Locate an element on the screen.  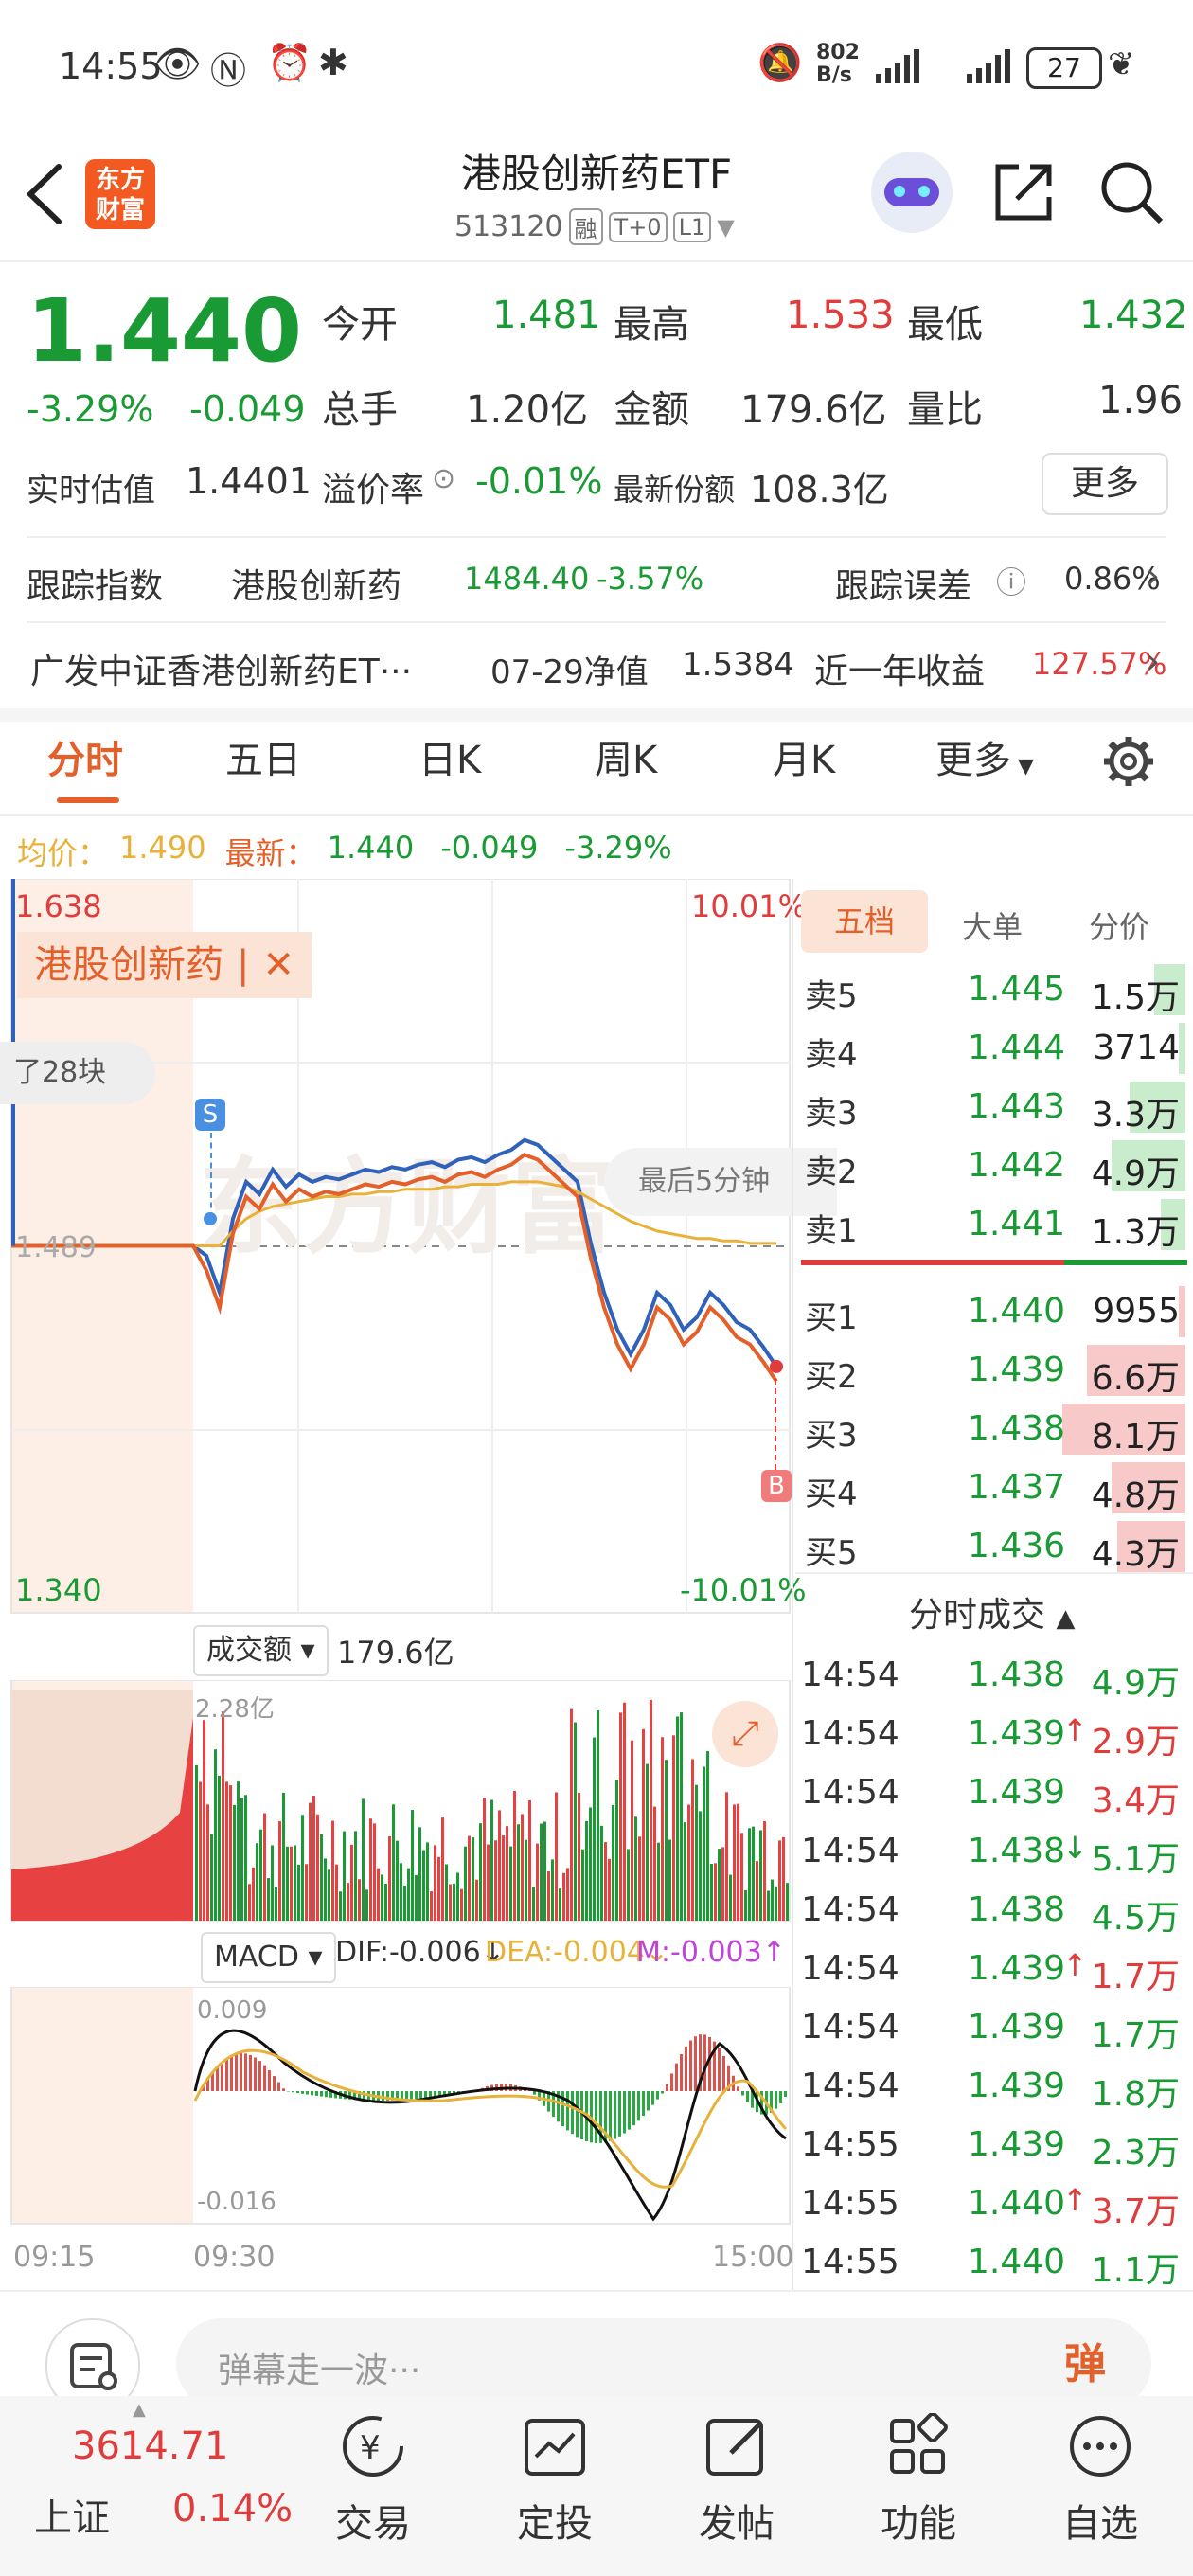
close-icon: ✕ is located at coordinates (278, 965).